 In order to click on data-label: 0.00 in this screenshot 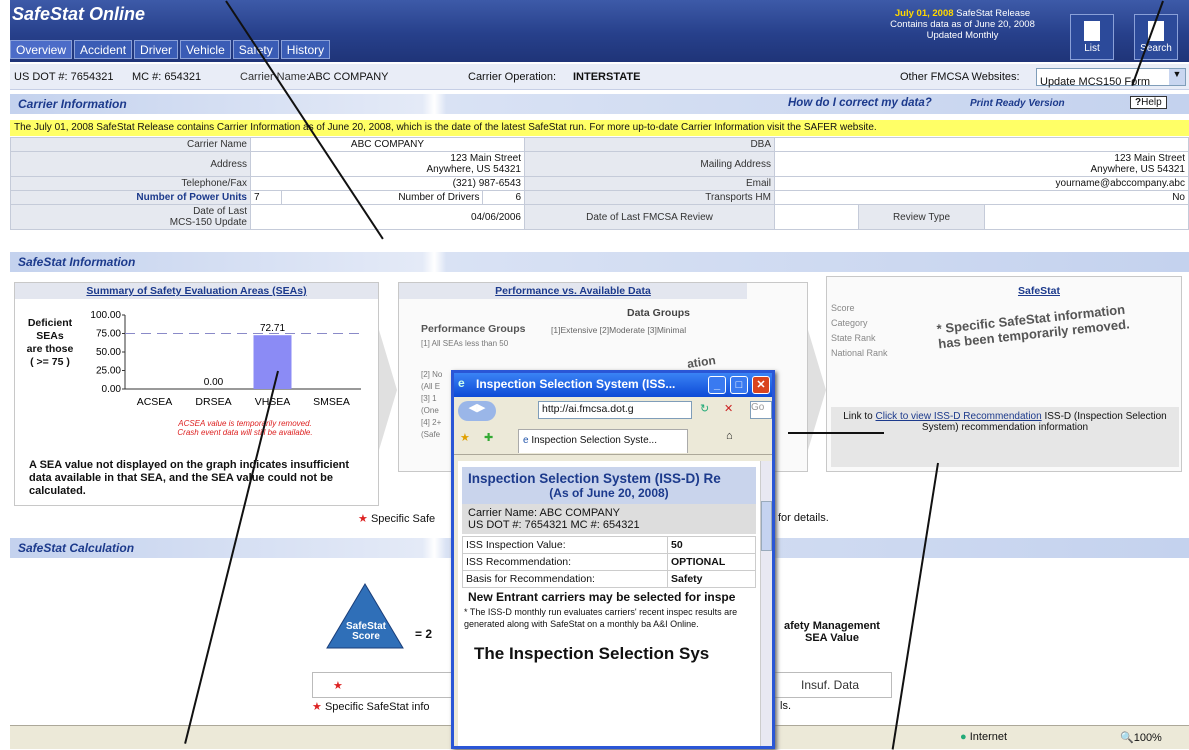, I will do `click(214, 382)`.